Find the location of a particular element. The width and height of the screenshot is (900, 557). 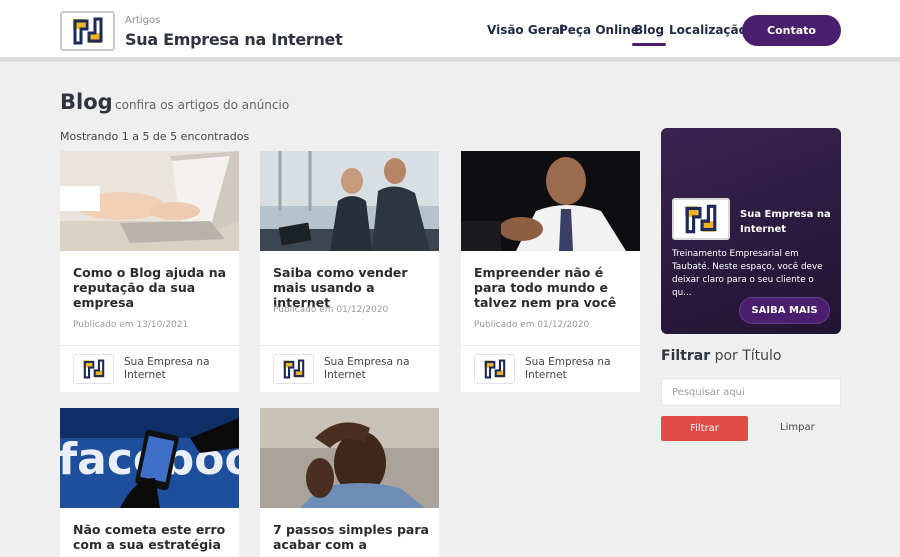

stressed-man-image is located at coordinates (349, 458).